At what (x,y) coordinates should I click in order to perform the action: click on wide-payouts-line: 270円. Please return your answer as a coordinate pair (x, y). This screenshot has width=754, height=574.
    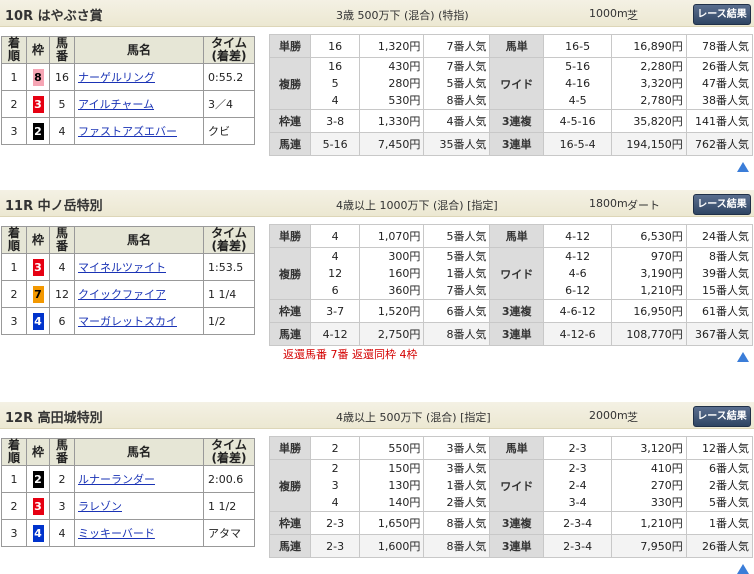
    Looking at the image, I should click on (666, 485).